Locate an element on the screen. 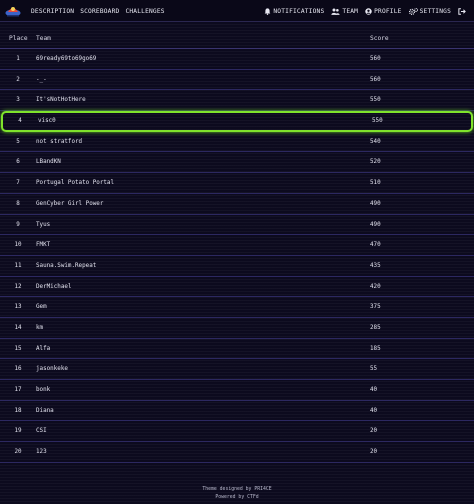  nav-profile: PROFILE is located at coordinates (383, 11).